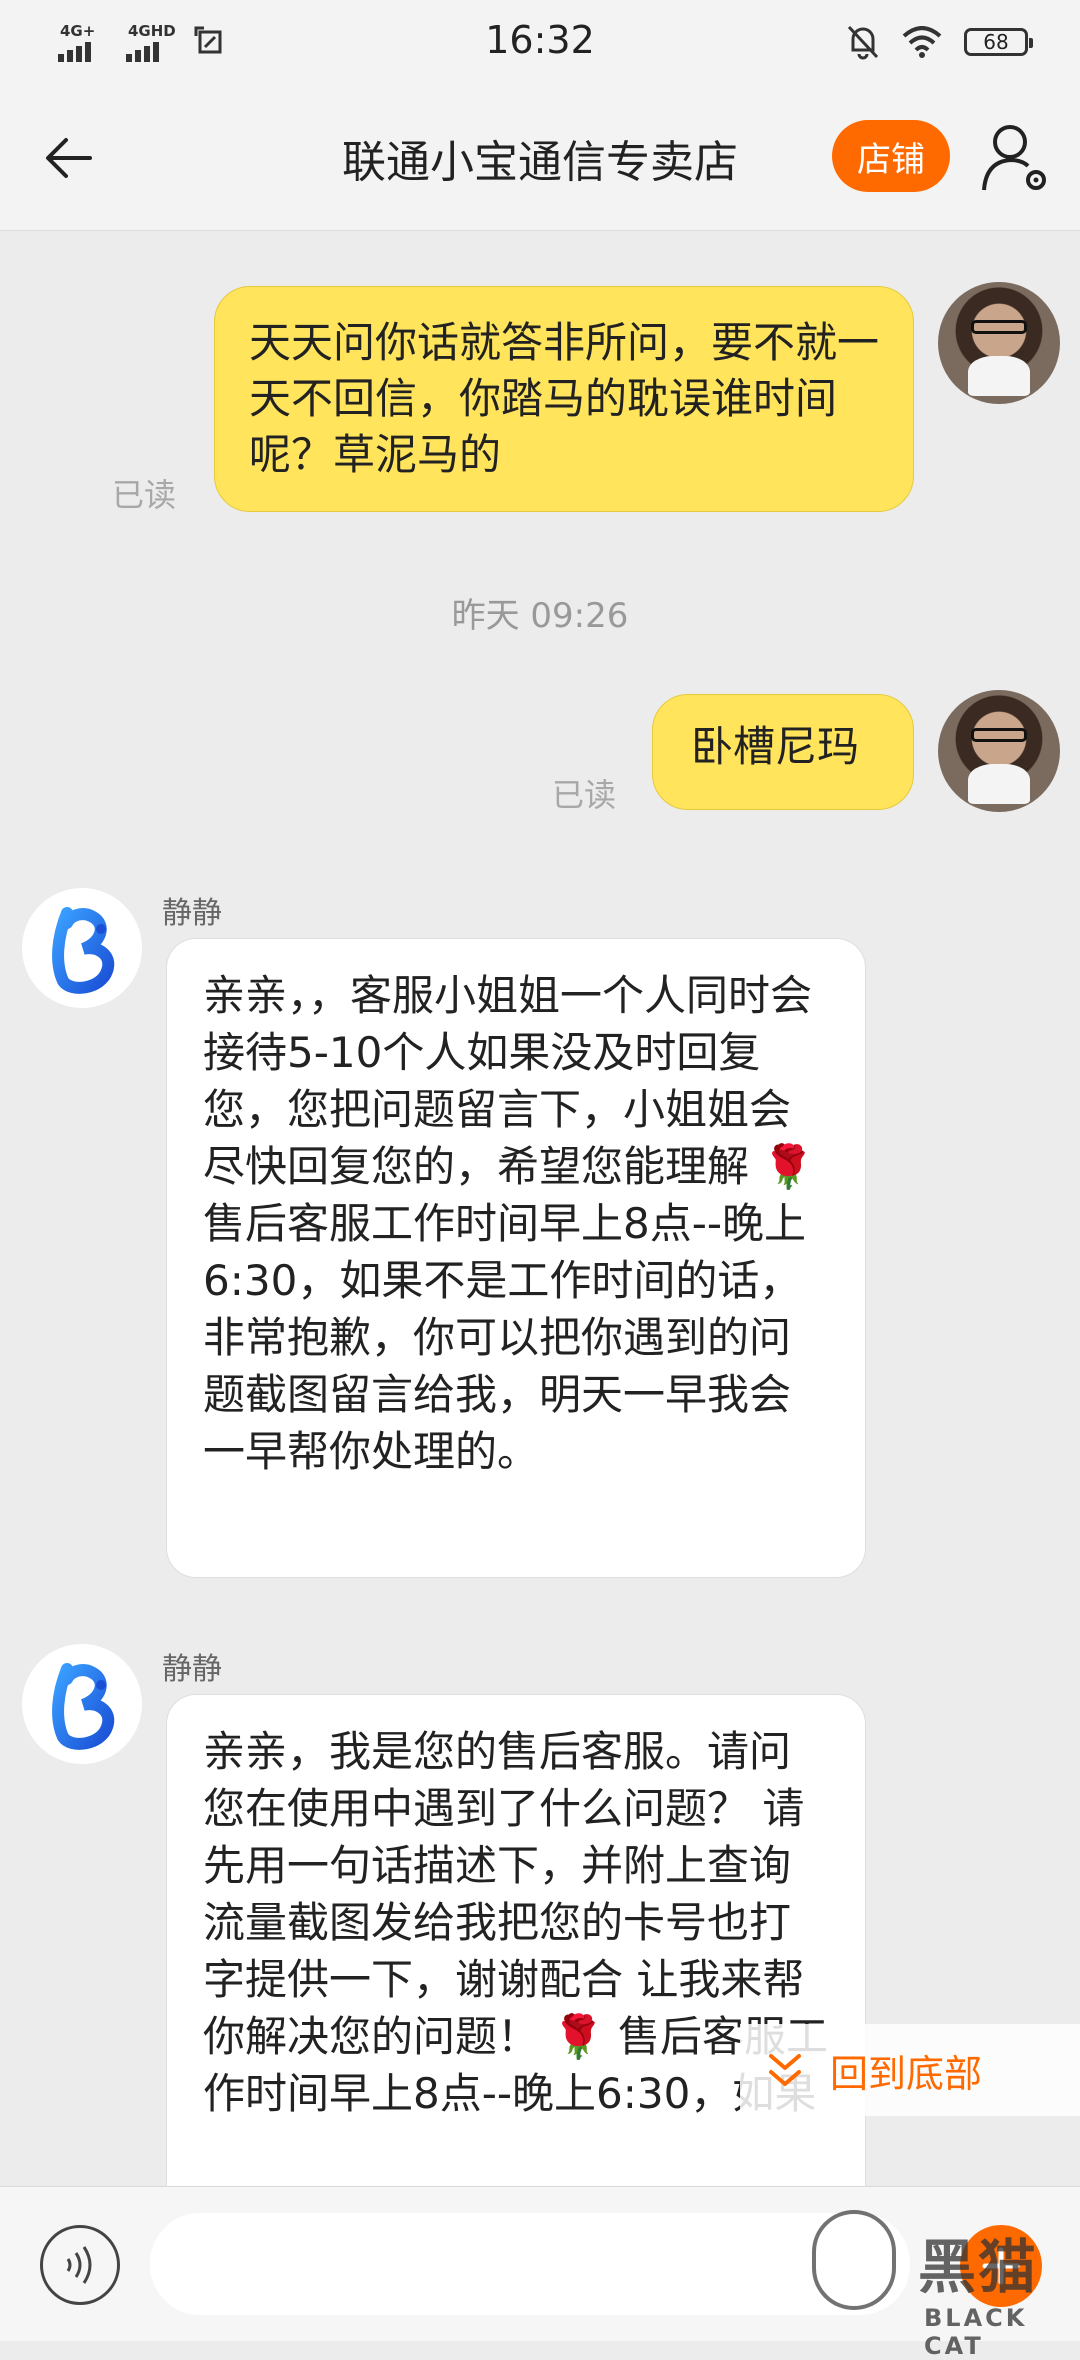  Describe the element at coordinates (976, 2332) in the screenshot. I see `watermark-en: BLACK CAT` at that location.